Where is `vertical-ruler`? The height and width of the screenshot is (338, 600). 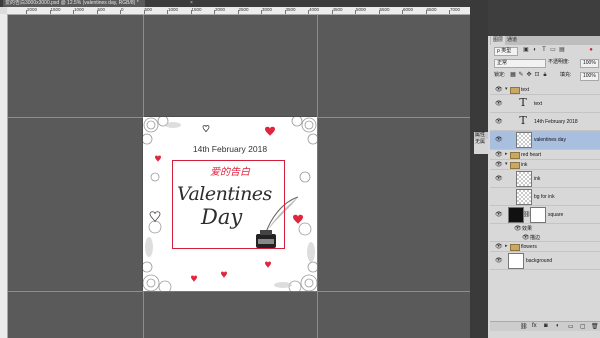
vertical-ruler is located at coordinates (4, 176).